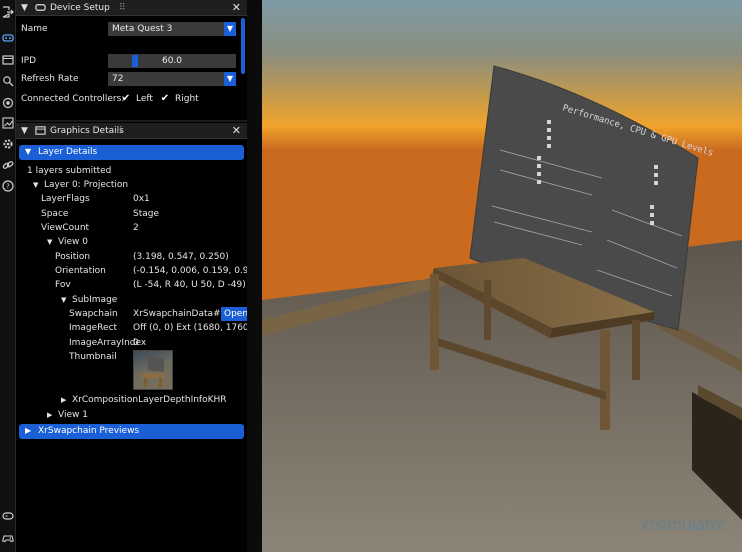 The height and width of the screenshot is (552, 742). Describe the element at coordinates (8, 81) in the screenshot. I see `gamepad-search-icon` at that location.